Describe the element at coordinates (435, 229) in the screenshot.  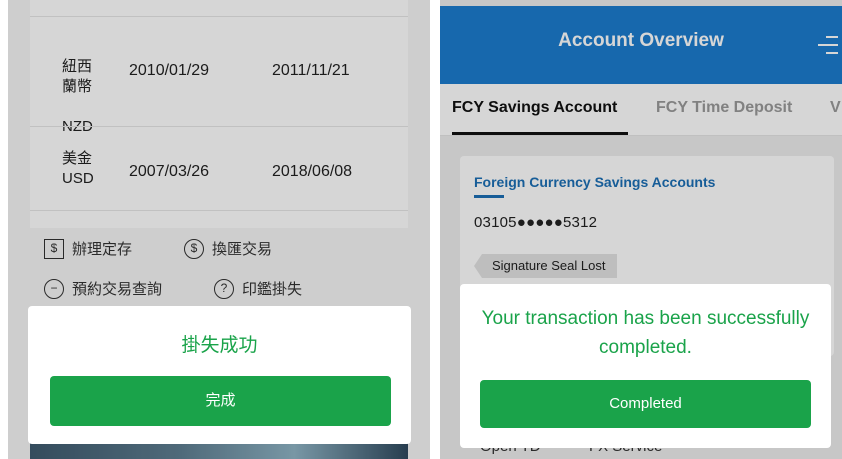
I see `gutter` at that location.